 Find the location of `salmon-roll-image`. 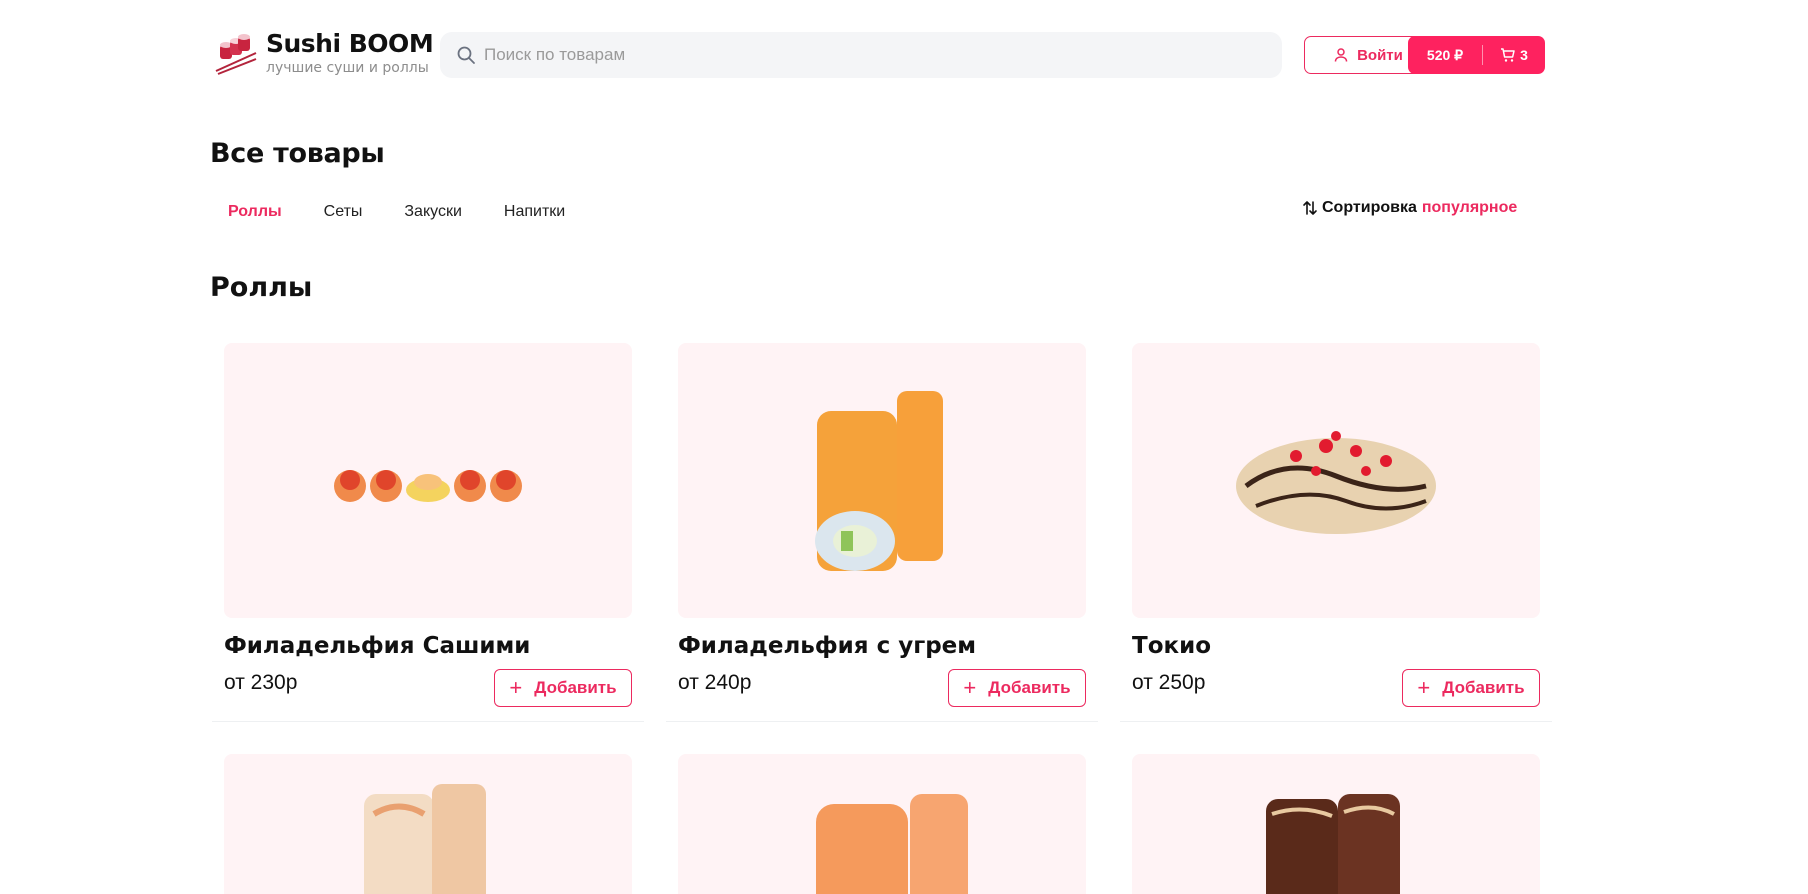

salmon-roll-image is located at coordinates (879, 480).